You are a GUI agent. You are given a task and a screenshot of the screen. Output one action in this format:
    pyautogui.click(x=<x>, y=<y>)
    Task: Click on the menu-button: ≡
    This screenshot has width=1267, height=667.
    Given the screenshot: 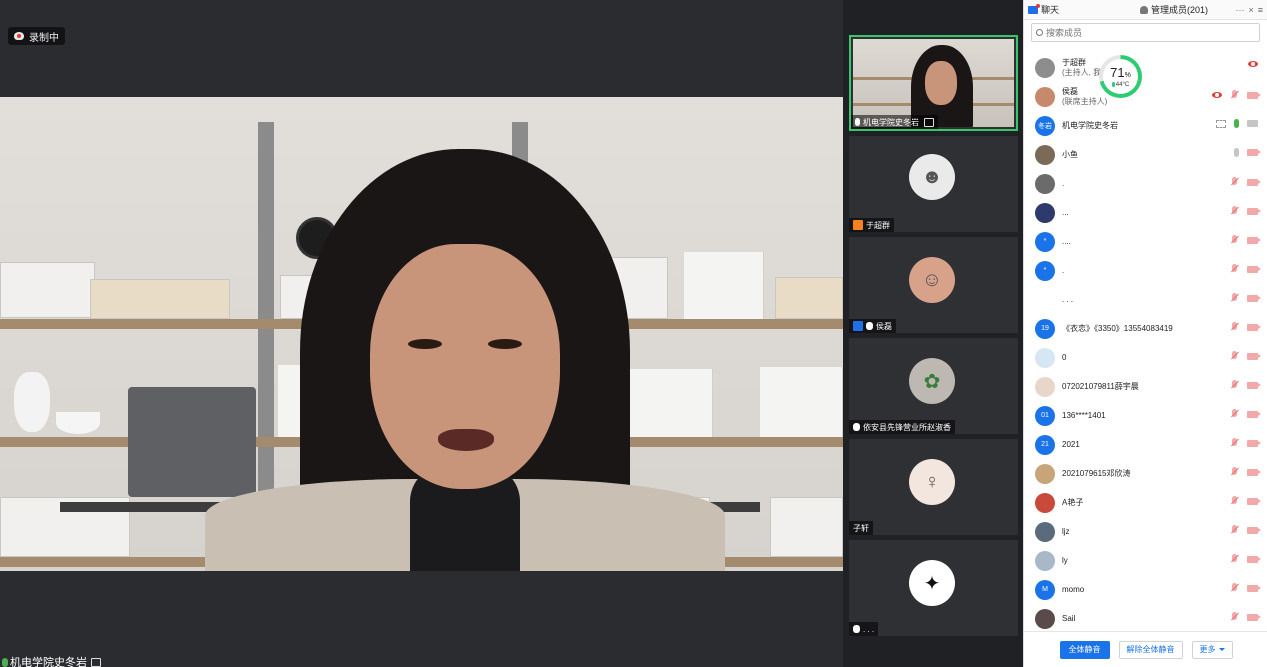 What is the action you would take?
    pyautogui.click(x=1260, y=10)
    